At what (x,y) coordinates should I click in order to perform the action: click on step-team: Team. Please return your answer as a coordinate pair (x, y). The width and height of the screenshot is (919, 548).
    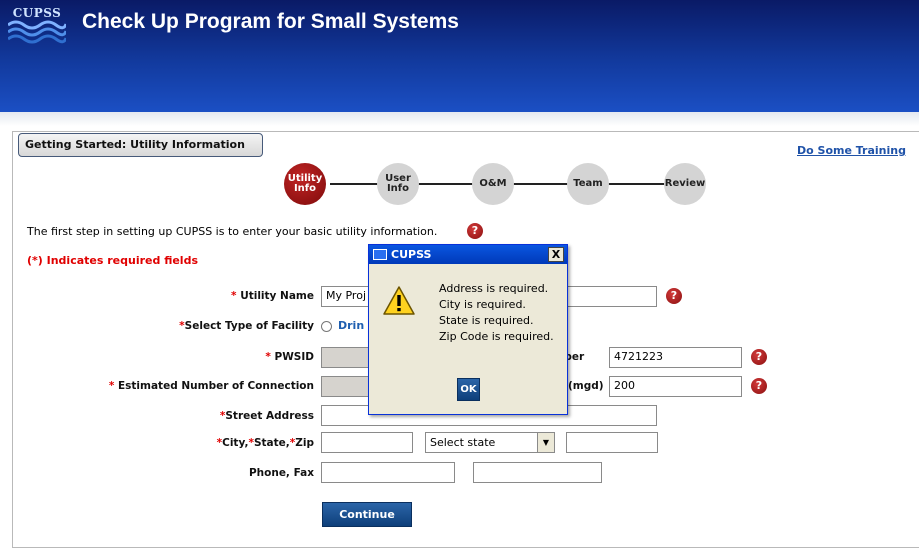
    Looking at the image, I should click on (588, 184).